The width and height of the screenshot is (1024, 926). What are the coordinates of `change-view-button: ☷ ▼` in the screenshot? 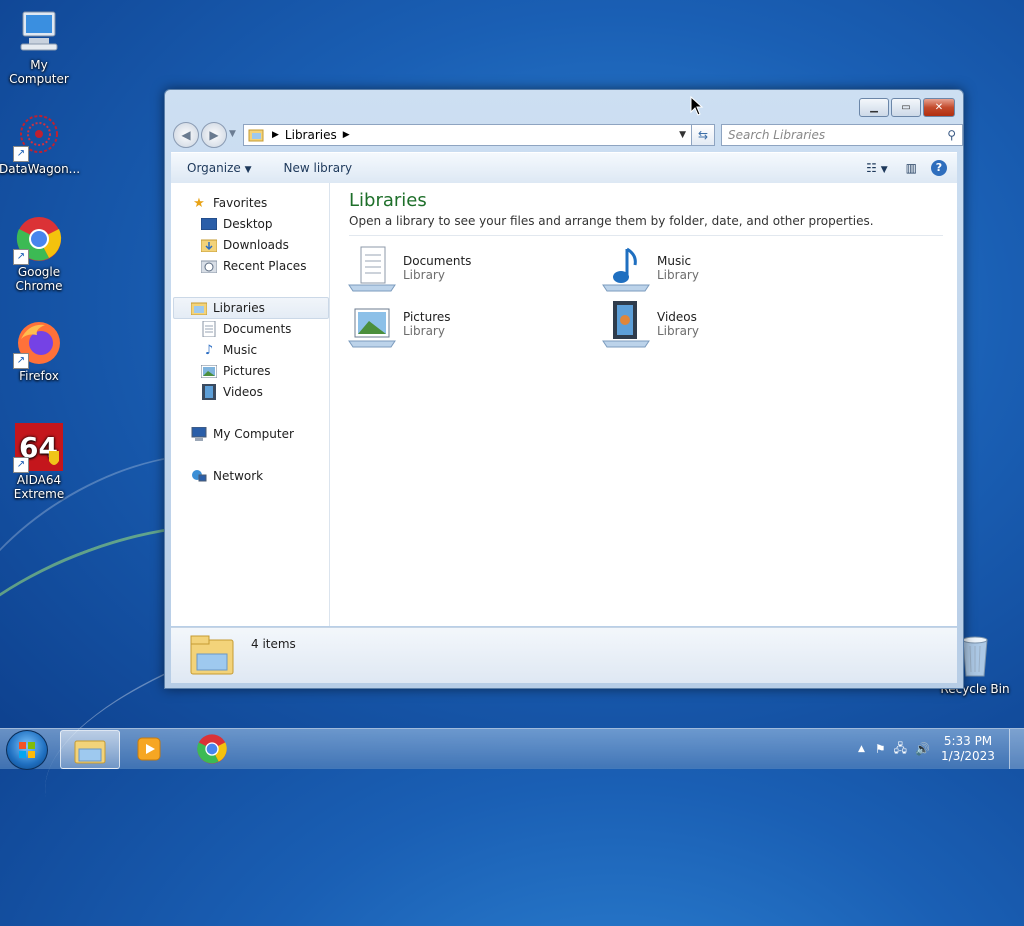 It's located at (877, 168).